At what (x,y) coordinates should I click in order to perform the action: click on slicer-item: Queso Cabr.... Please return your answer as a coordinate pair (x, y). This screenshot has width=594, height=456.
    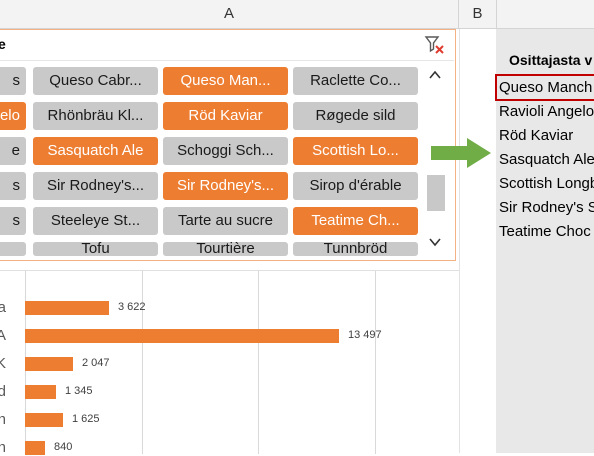
    Looking at the image, I should click on (95, 81).